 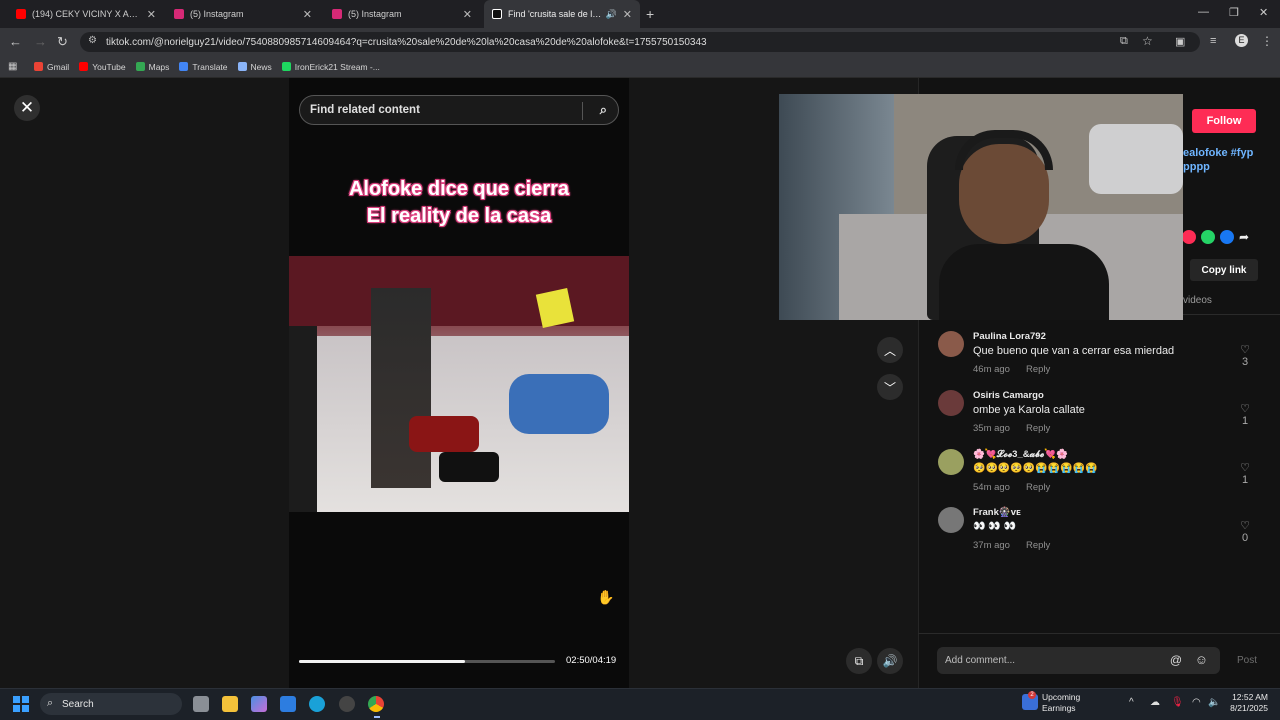 I want to click on news-icon, so click(x=242, y=66).